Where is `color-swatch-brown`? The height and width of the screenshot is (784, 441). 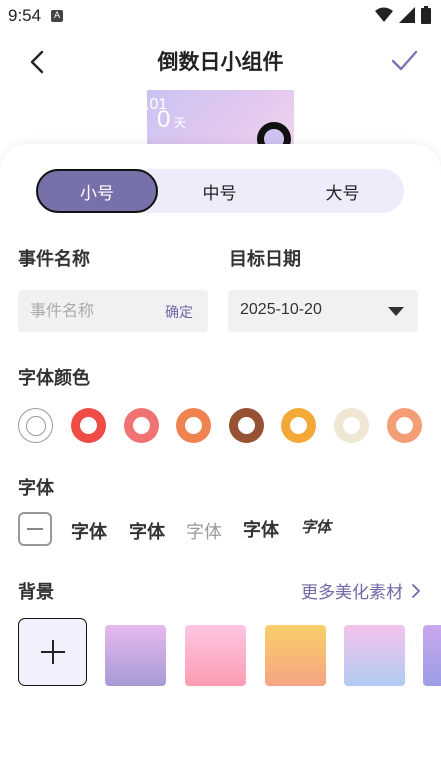 color-swatch-brown is located at coordinates (246, 425).